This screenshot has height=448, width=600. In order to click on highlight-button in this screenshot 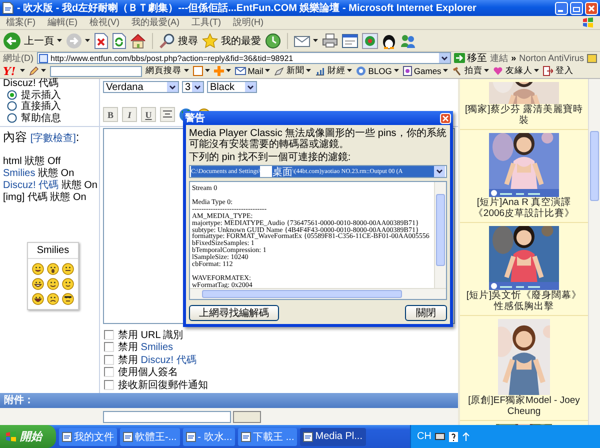, I will do `click(222, 71)`.